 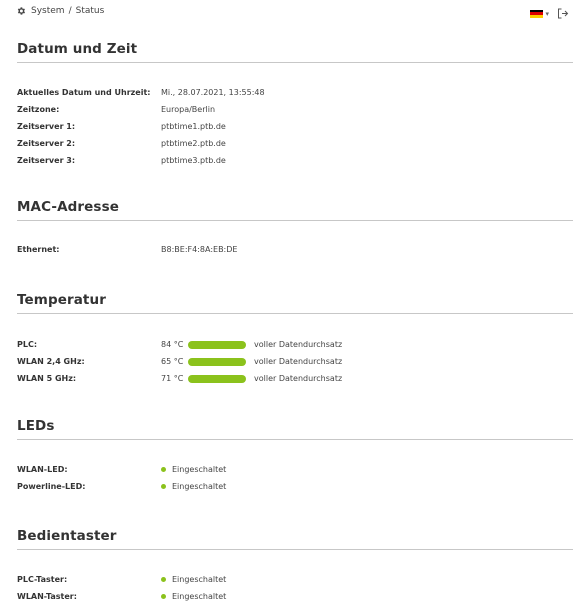 What do you see at coordinates (121, 486) in the screenshot?
I see `leds-row-powerline: Powerline-LED: Eingeschaltet` at bounding box center [121, 486].